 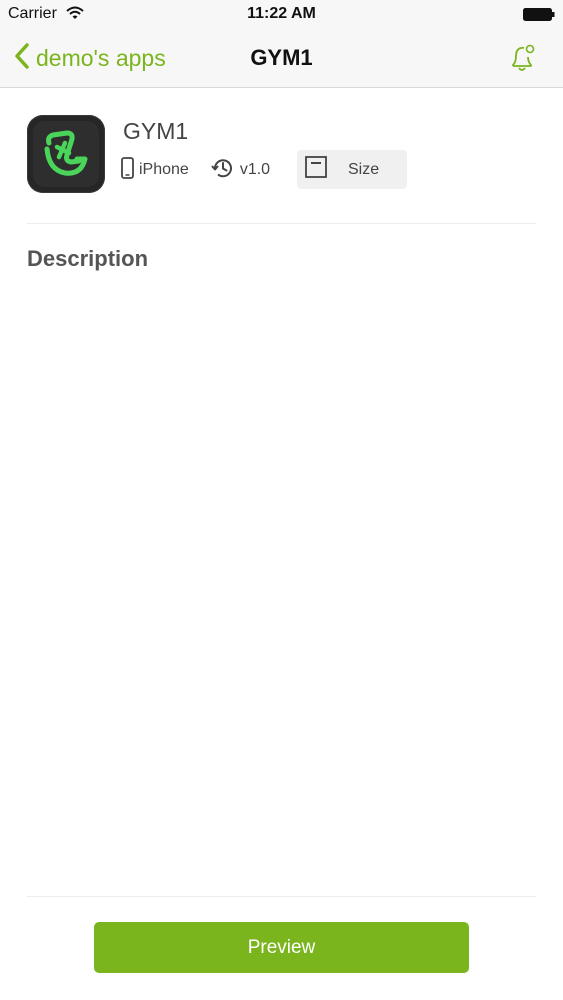 I want to click on status-time: 11:22 AM, so click(x=281, y=13).